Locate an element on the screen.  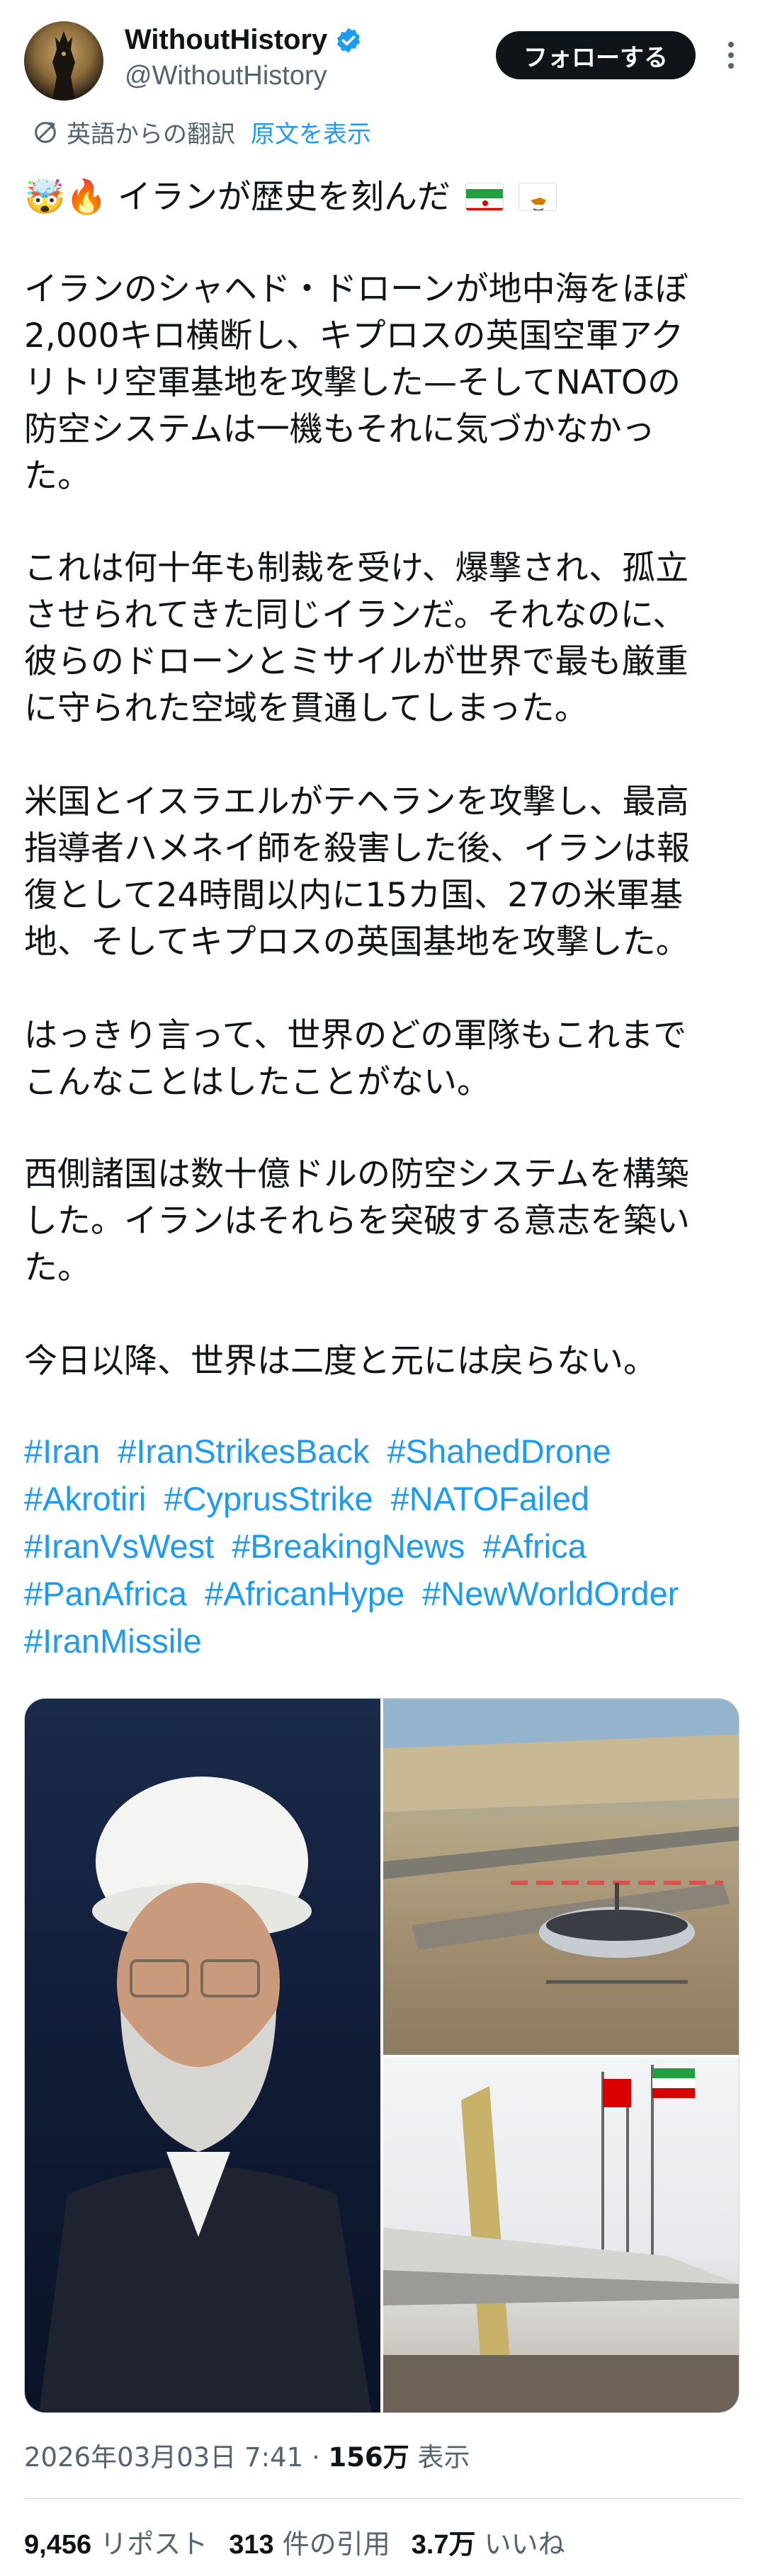
post-timestamp: 2026年03月03日 7:41 is located at coordinates (164, 2457).